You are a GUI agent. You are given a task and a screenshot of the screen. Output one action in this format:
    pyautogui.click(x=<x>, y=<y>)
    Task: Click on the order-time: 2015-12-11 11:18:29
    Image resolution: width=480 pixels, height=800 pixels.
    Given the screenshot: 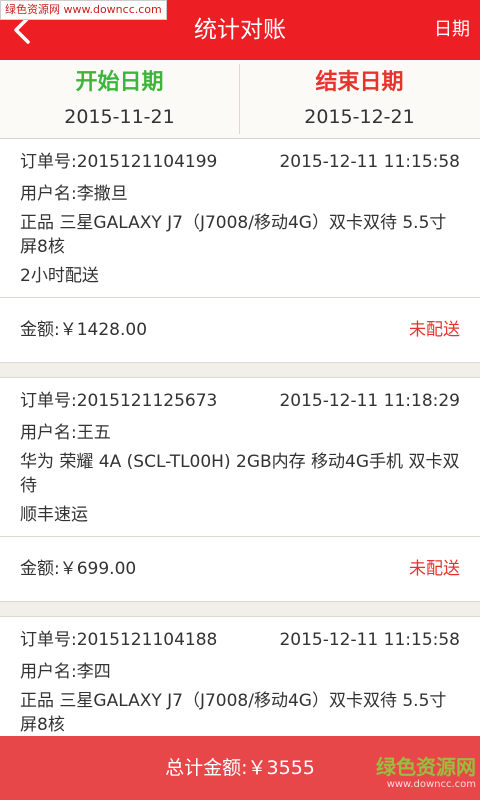 What is the action you would take?
    pyautogui.click(x=369, y=401)
    